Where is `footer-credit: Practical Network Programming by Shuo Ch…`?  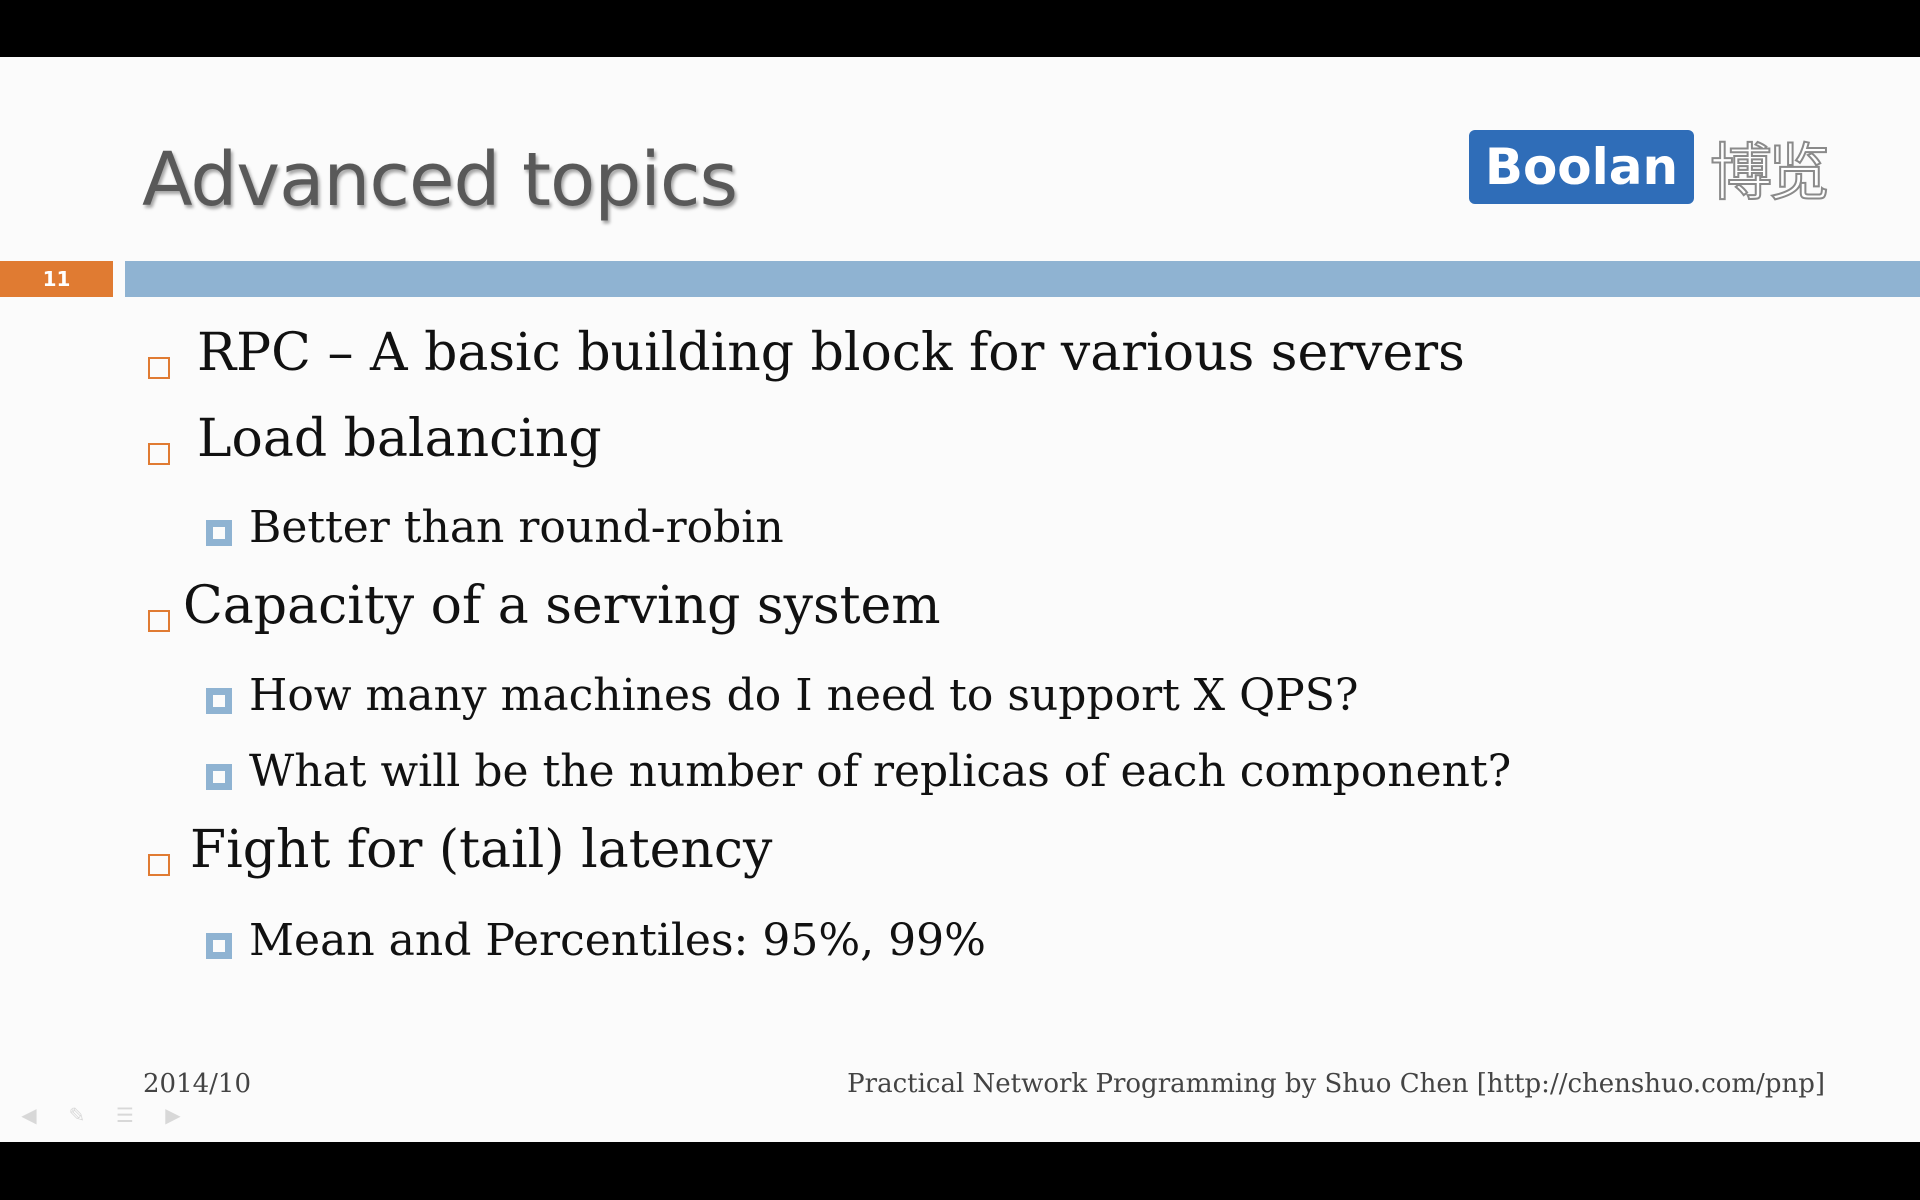 footer-credit: Practical Network Programming by Shuo Ch… is located at coordinates (1336, 1084).